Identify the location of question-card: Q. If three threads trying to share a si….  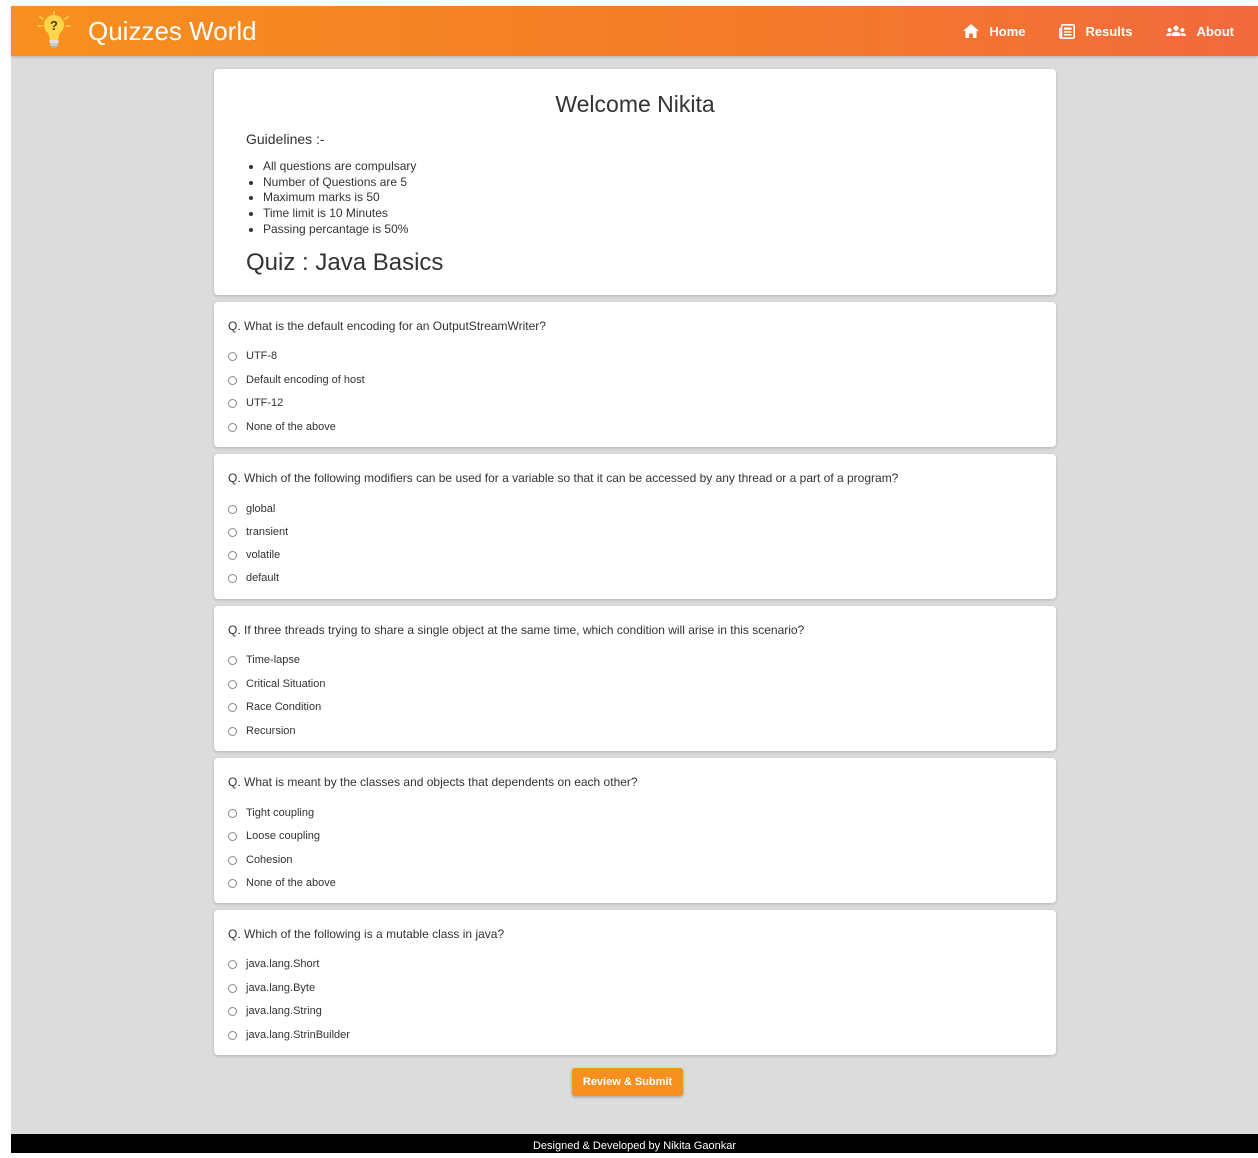
(635, 678).